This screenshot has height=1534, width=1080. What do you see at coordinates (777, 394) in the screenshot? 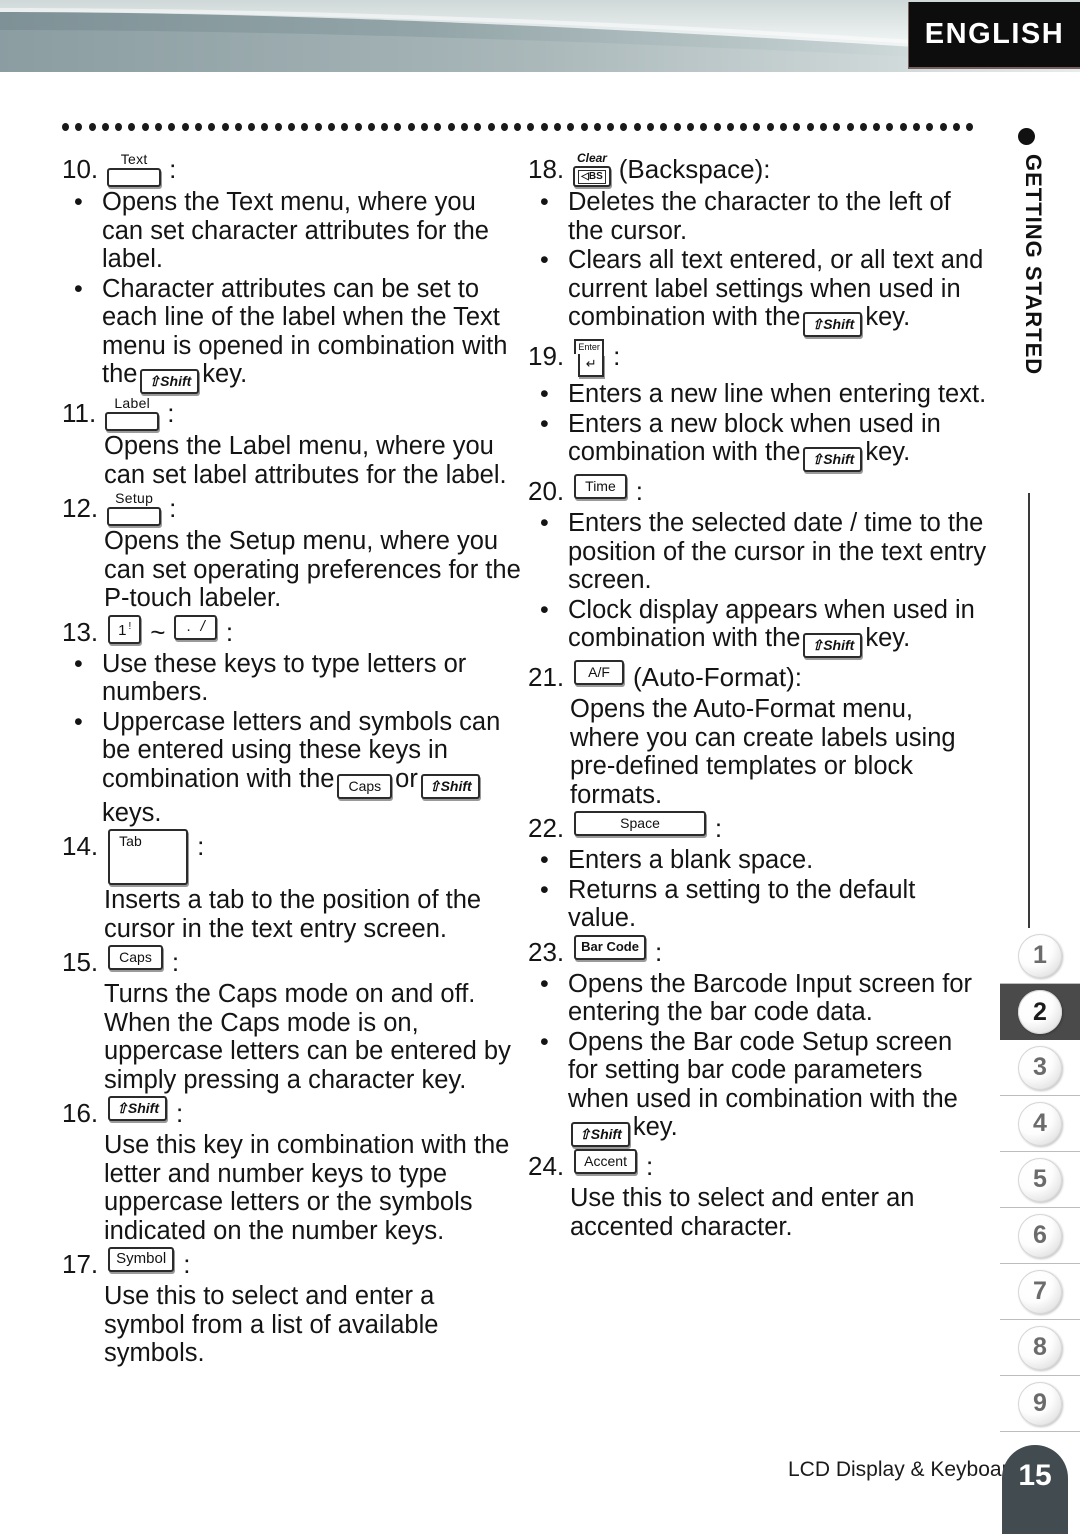
I see `entry-19-bullet-1-text: Enters a new line when entering text.` at bounding box center [777, 394].